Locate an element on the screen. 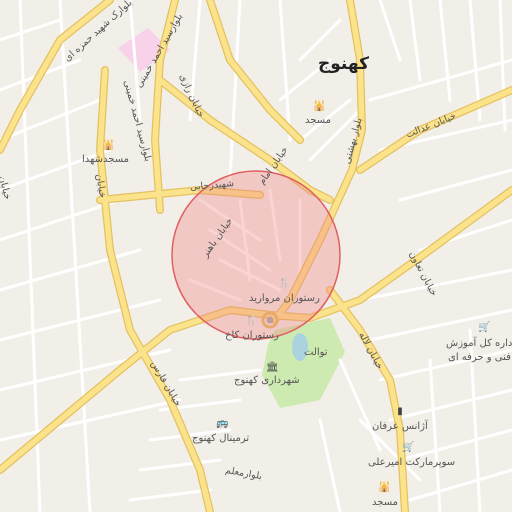  school-icon: 🛒 is located at coordinates (484, 328).